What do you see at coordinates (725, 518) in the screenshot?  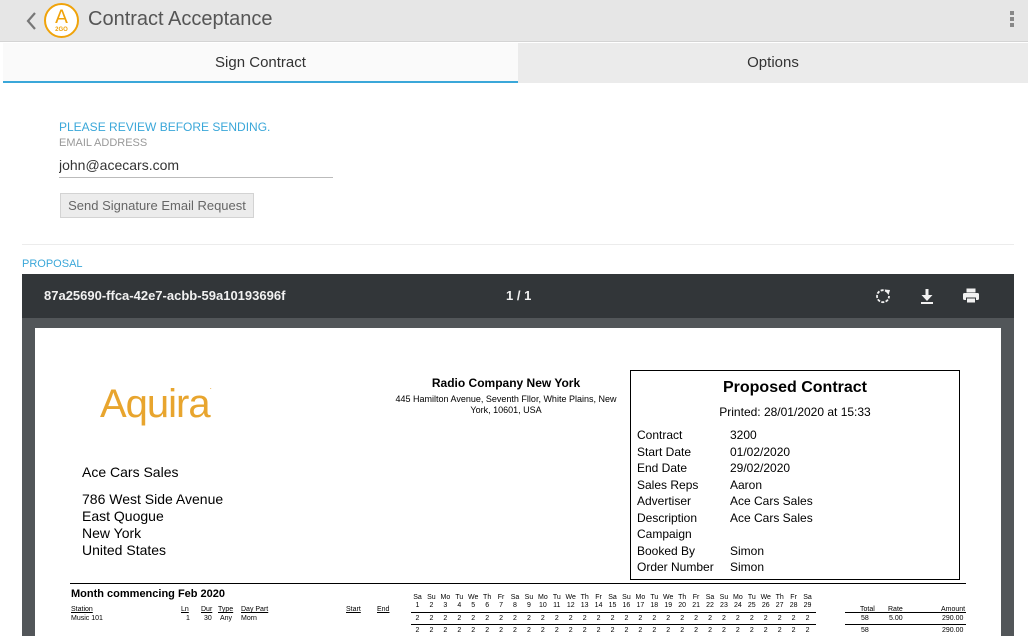 I see `contract-field-row: Description Ace Cars Sales` at bounding box center [725, 518].